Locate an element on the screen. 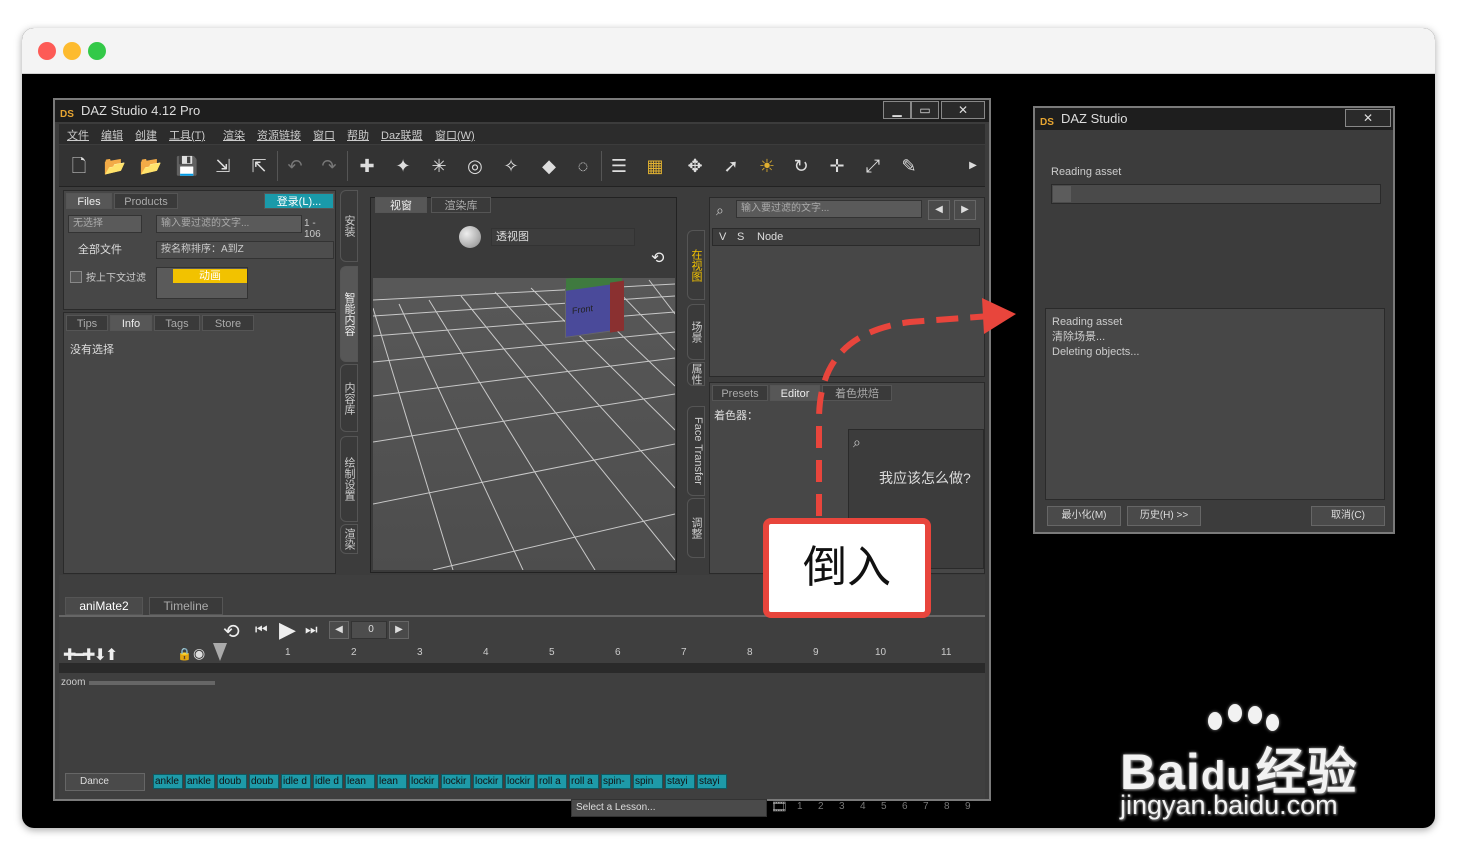  watermark-url: jingyan.baidu.com is located at coordinates (1229, 805).